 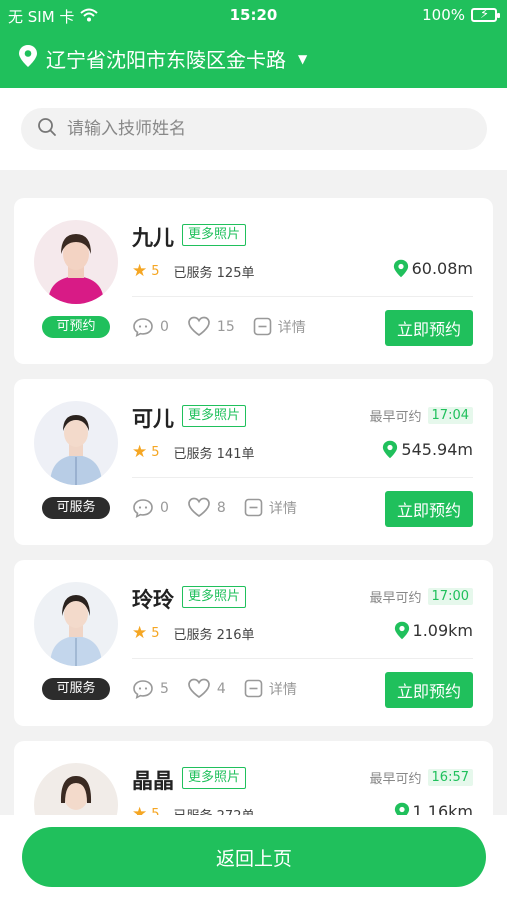 What do you see at coordinates (303, 58) in the screenshot?
I see `caret-down-icon: ▼` at bounding box center [303, 58].